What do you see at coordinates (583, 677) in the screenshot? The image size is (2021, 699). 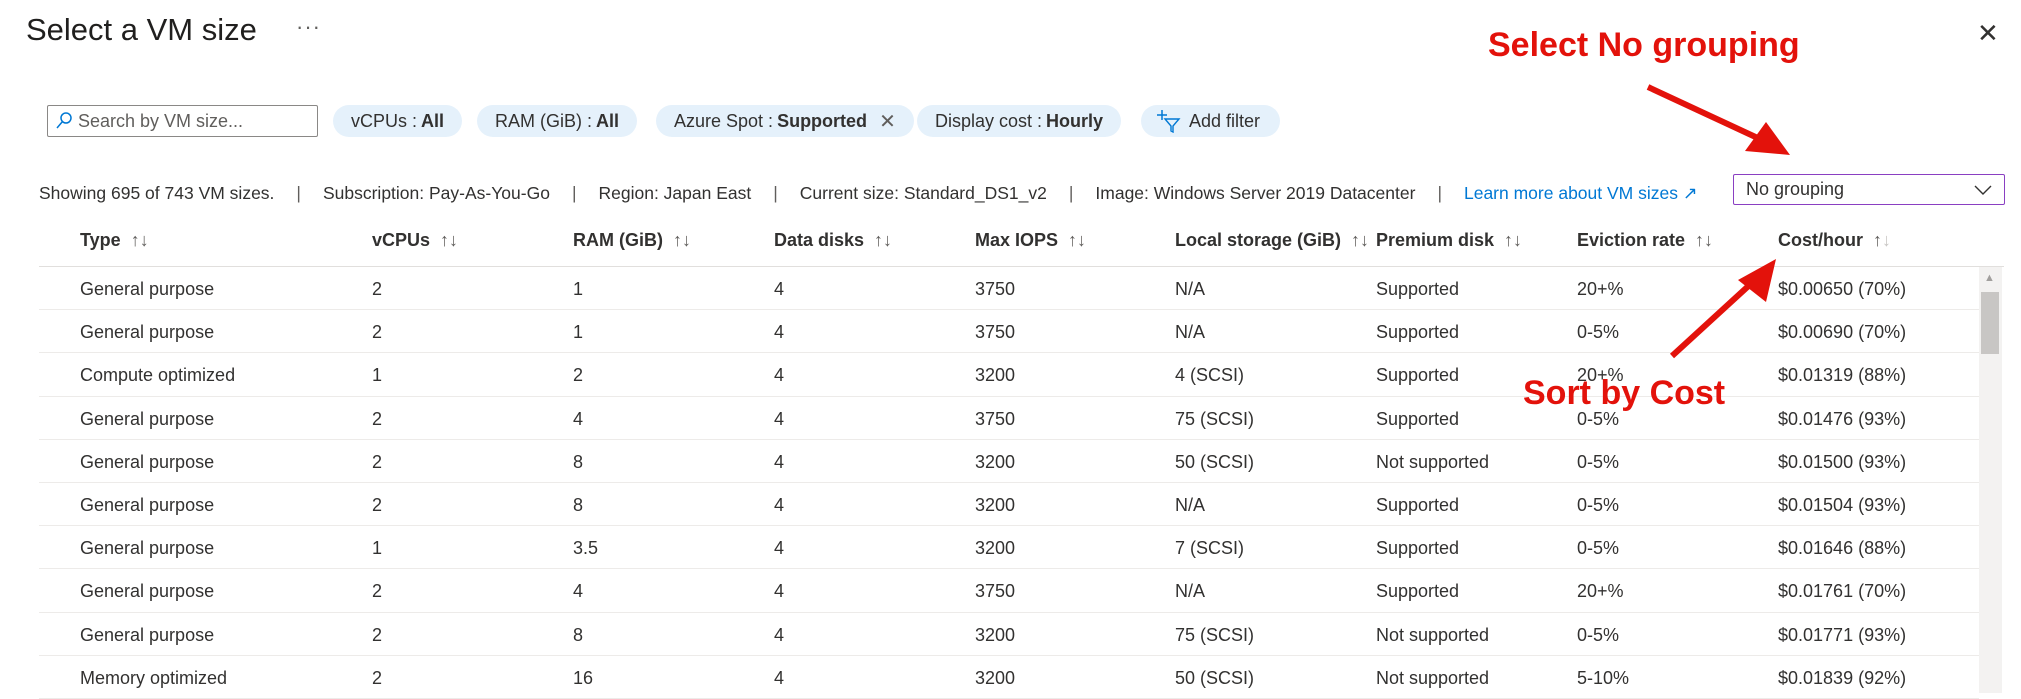 I see `table-cell: 16` at bounding box center [583, 677].